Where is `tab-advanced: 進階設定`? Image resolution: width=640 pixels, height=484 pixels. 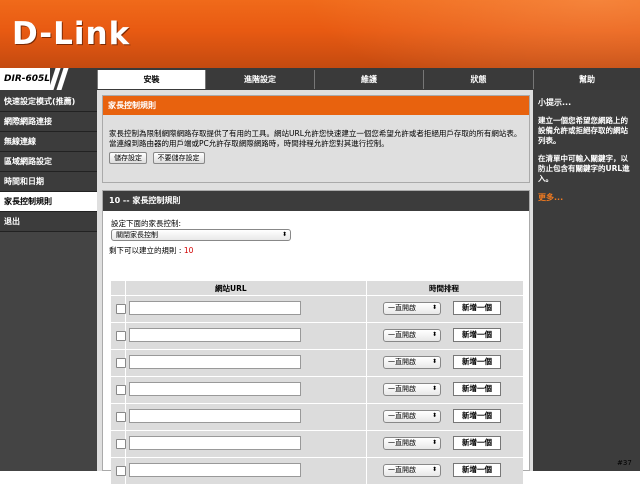 tab-advanced: 進階設定 is located at coordinates (259, 79).